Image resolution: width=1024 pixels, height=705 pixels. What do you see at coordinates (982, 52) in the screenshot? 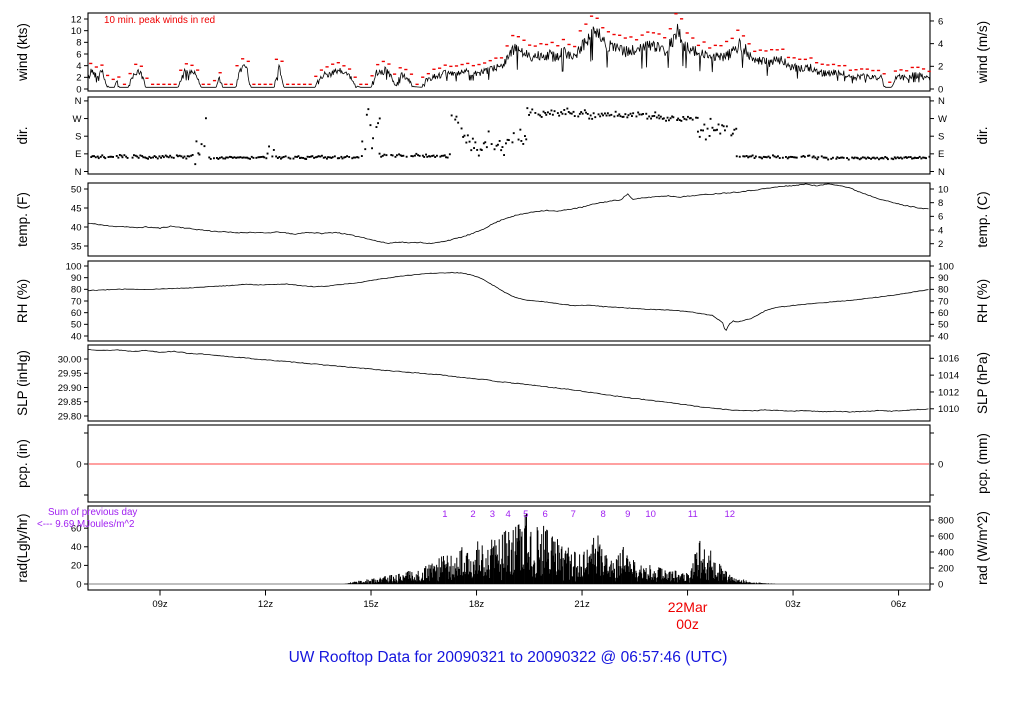
I see `axis-title-right-wind: wind (m/s)` at bounding box center [982, 52].